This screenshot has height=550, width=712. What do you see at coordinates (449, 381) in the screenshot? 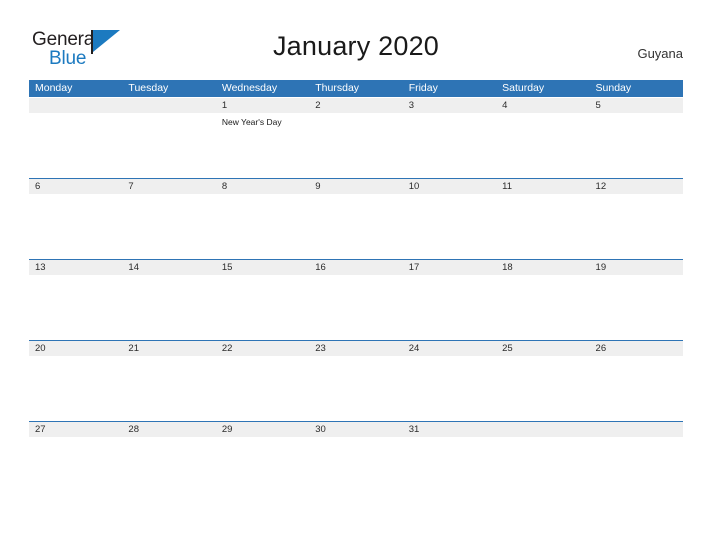
I see `day-cell: 24` at bounding box center [449, 381].